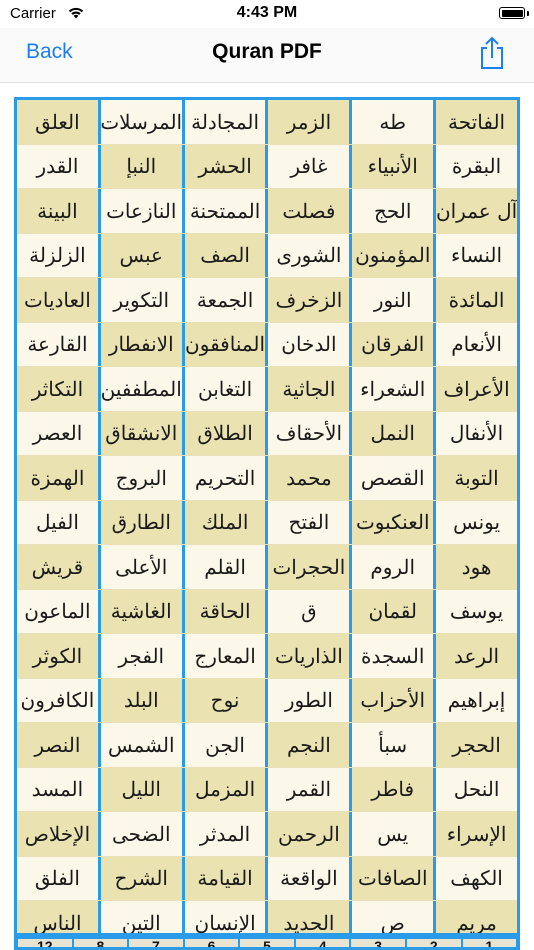  I want to click on surah-cell: الممتحنة, so click(226, 211).